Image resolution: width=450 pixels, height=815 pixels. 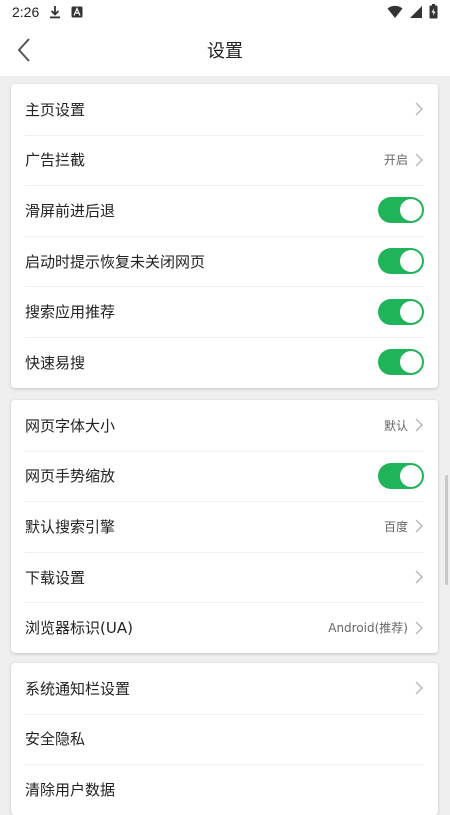 What do you see at coordinates (224, 109) in the screenshot?
I see `setting-homepage: 主页设置` at bounding box center [224, 109].